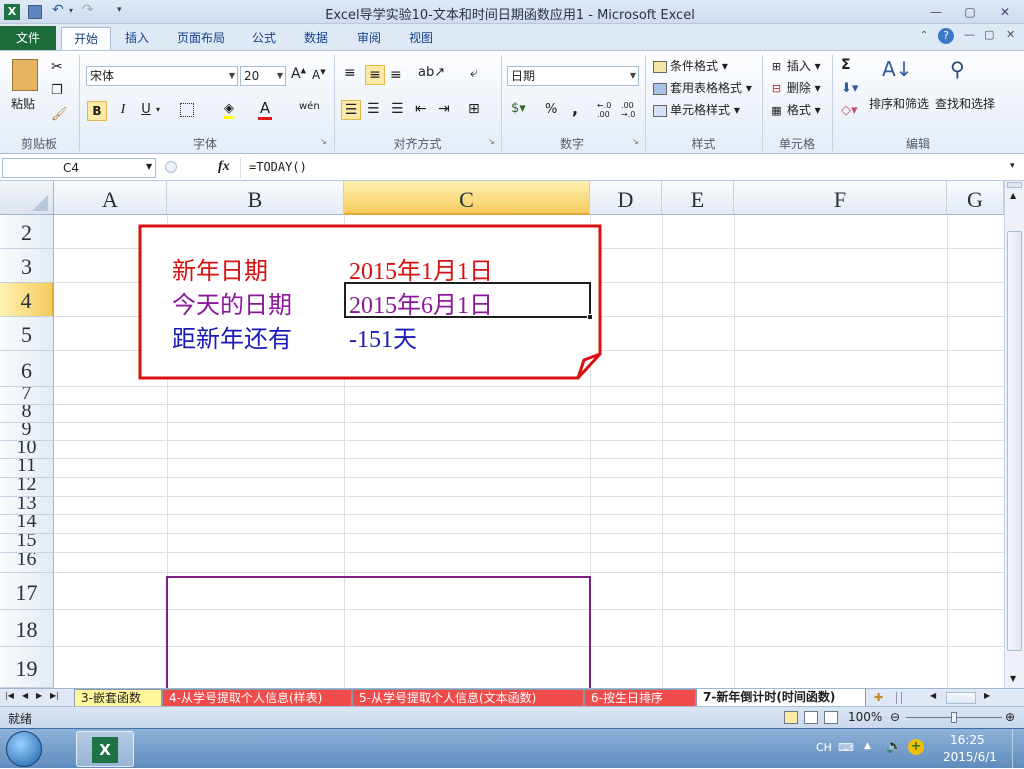 The width and height of the screenshot is (1024, 769). Describe the element at coordinates (146, 109) in the screenshot. I see `underline-button: U` at that location.